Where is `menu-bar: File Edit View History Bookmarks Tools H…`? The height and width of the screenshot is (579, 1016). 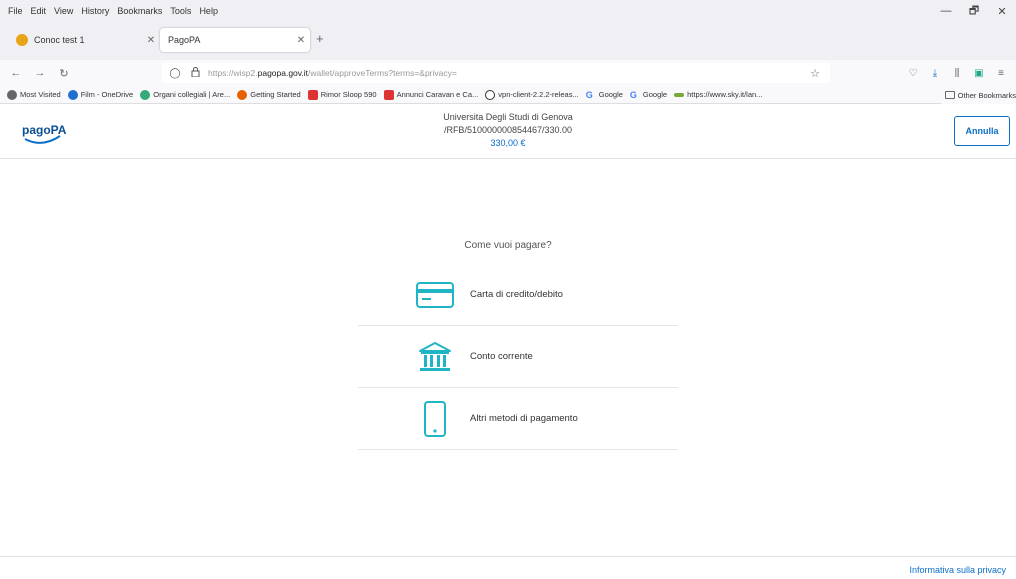
menu-bar: File Edit View History Bookmarks Tools H… is located at coordinates (508, 11).